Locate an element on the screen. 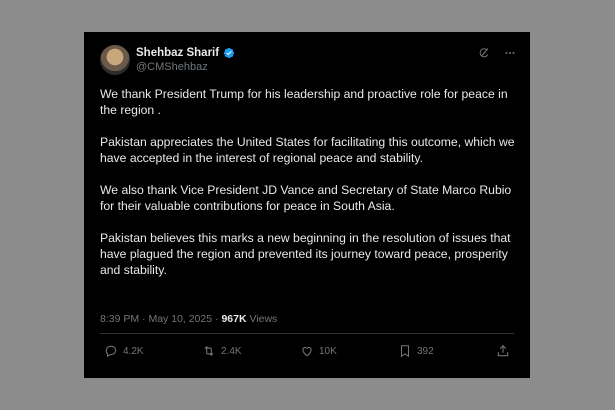  more-icon is located at coordinates (510, 53).